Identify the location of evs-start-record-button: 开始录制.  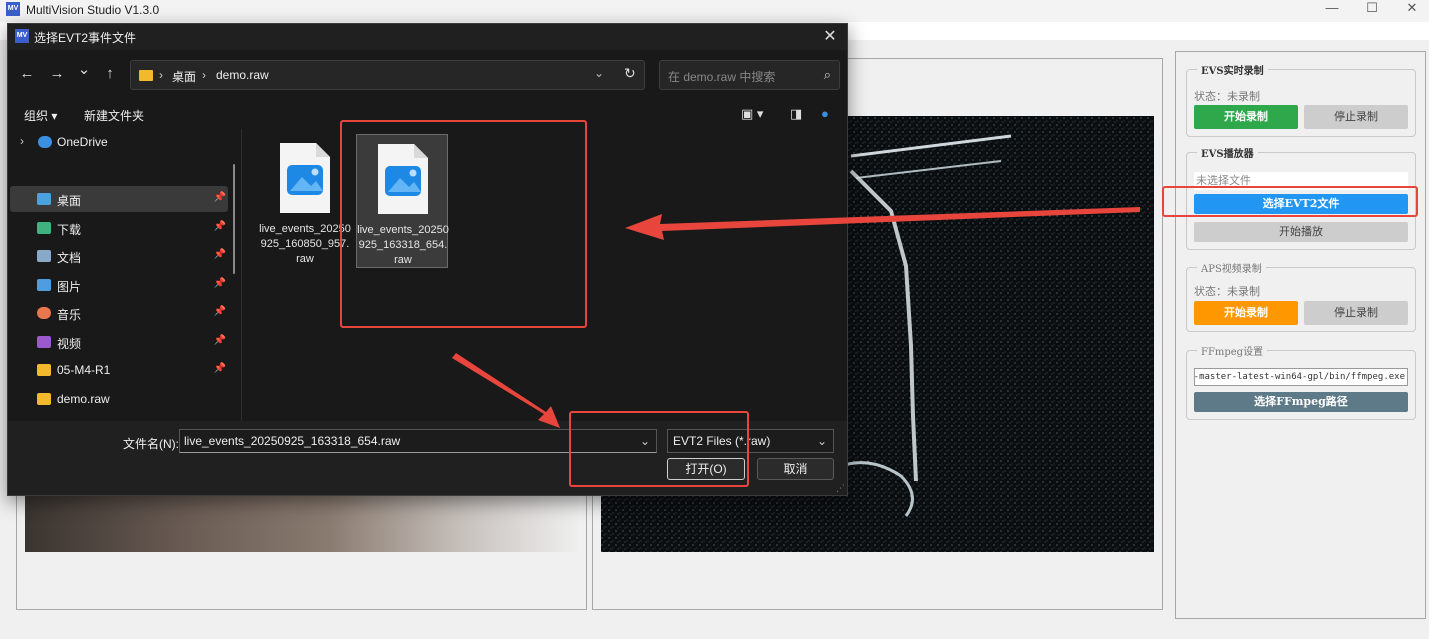
(1246, 117).